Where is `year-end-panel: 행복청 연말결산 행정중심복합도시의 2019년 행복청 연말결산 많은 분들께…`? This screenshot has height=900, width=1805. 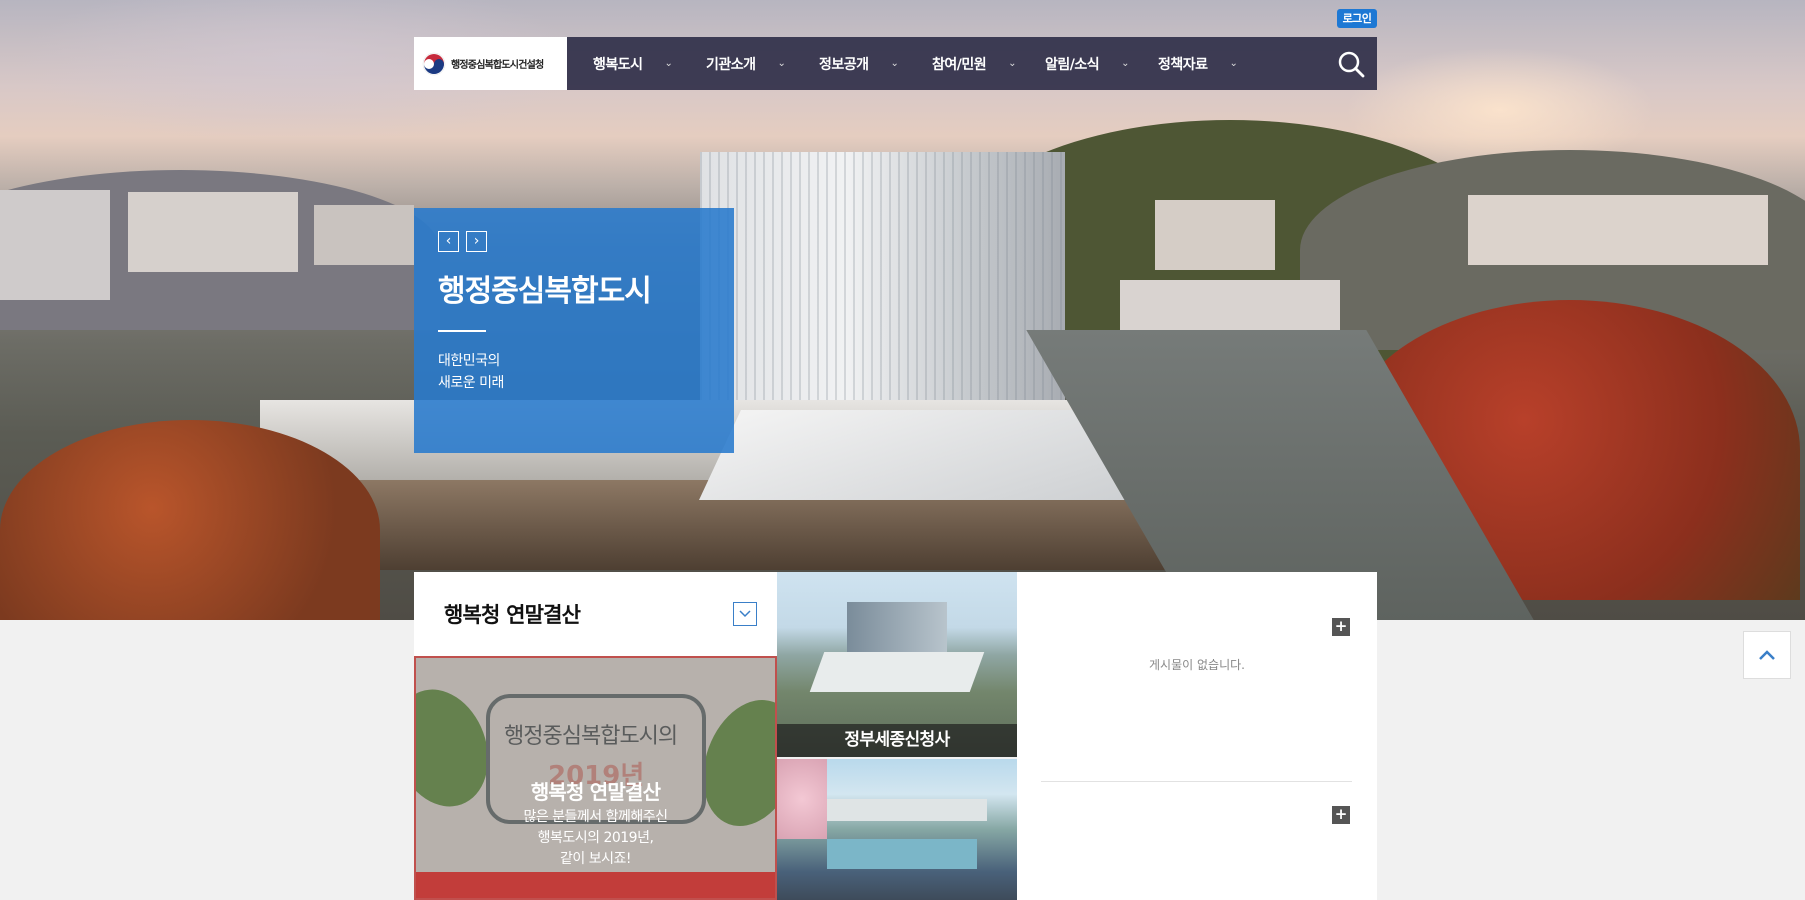 year-end-panel: 행복청 연말결산 행정중심복합도시의 2019년 행복청 연말결산 많은 분들께… is located at coordinates (595, 736).